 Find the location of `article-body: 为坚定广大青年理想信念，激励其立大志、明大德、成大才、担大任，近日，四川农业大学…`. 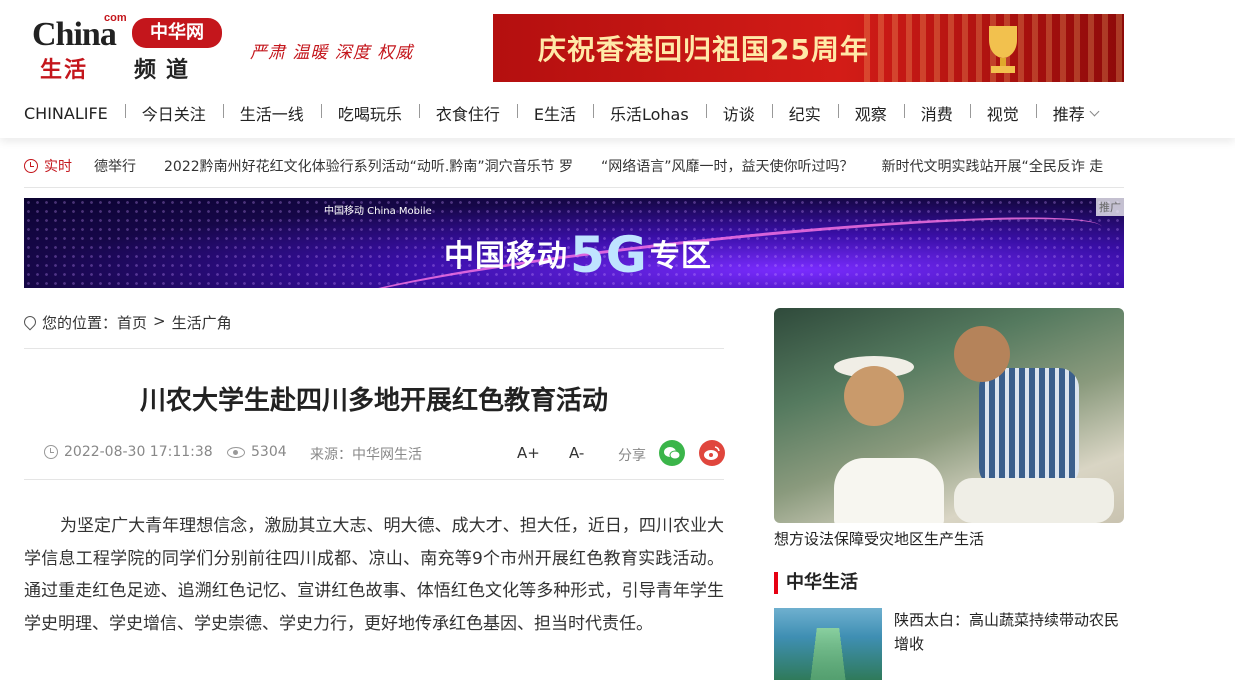

article-body: 为坚定广大青年理想信念，激励其立大志、明大德、成大才、担大任，近日，四川农业大学… is located at coordinates (374, 575).